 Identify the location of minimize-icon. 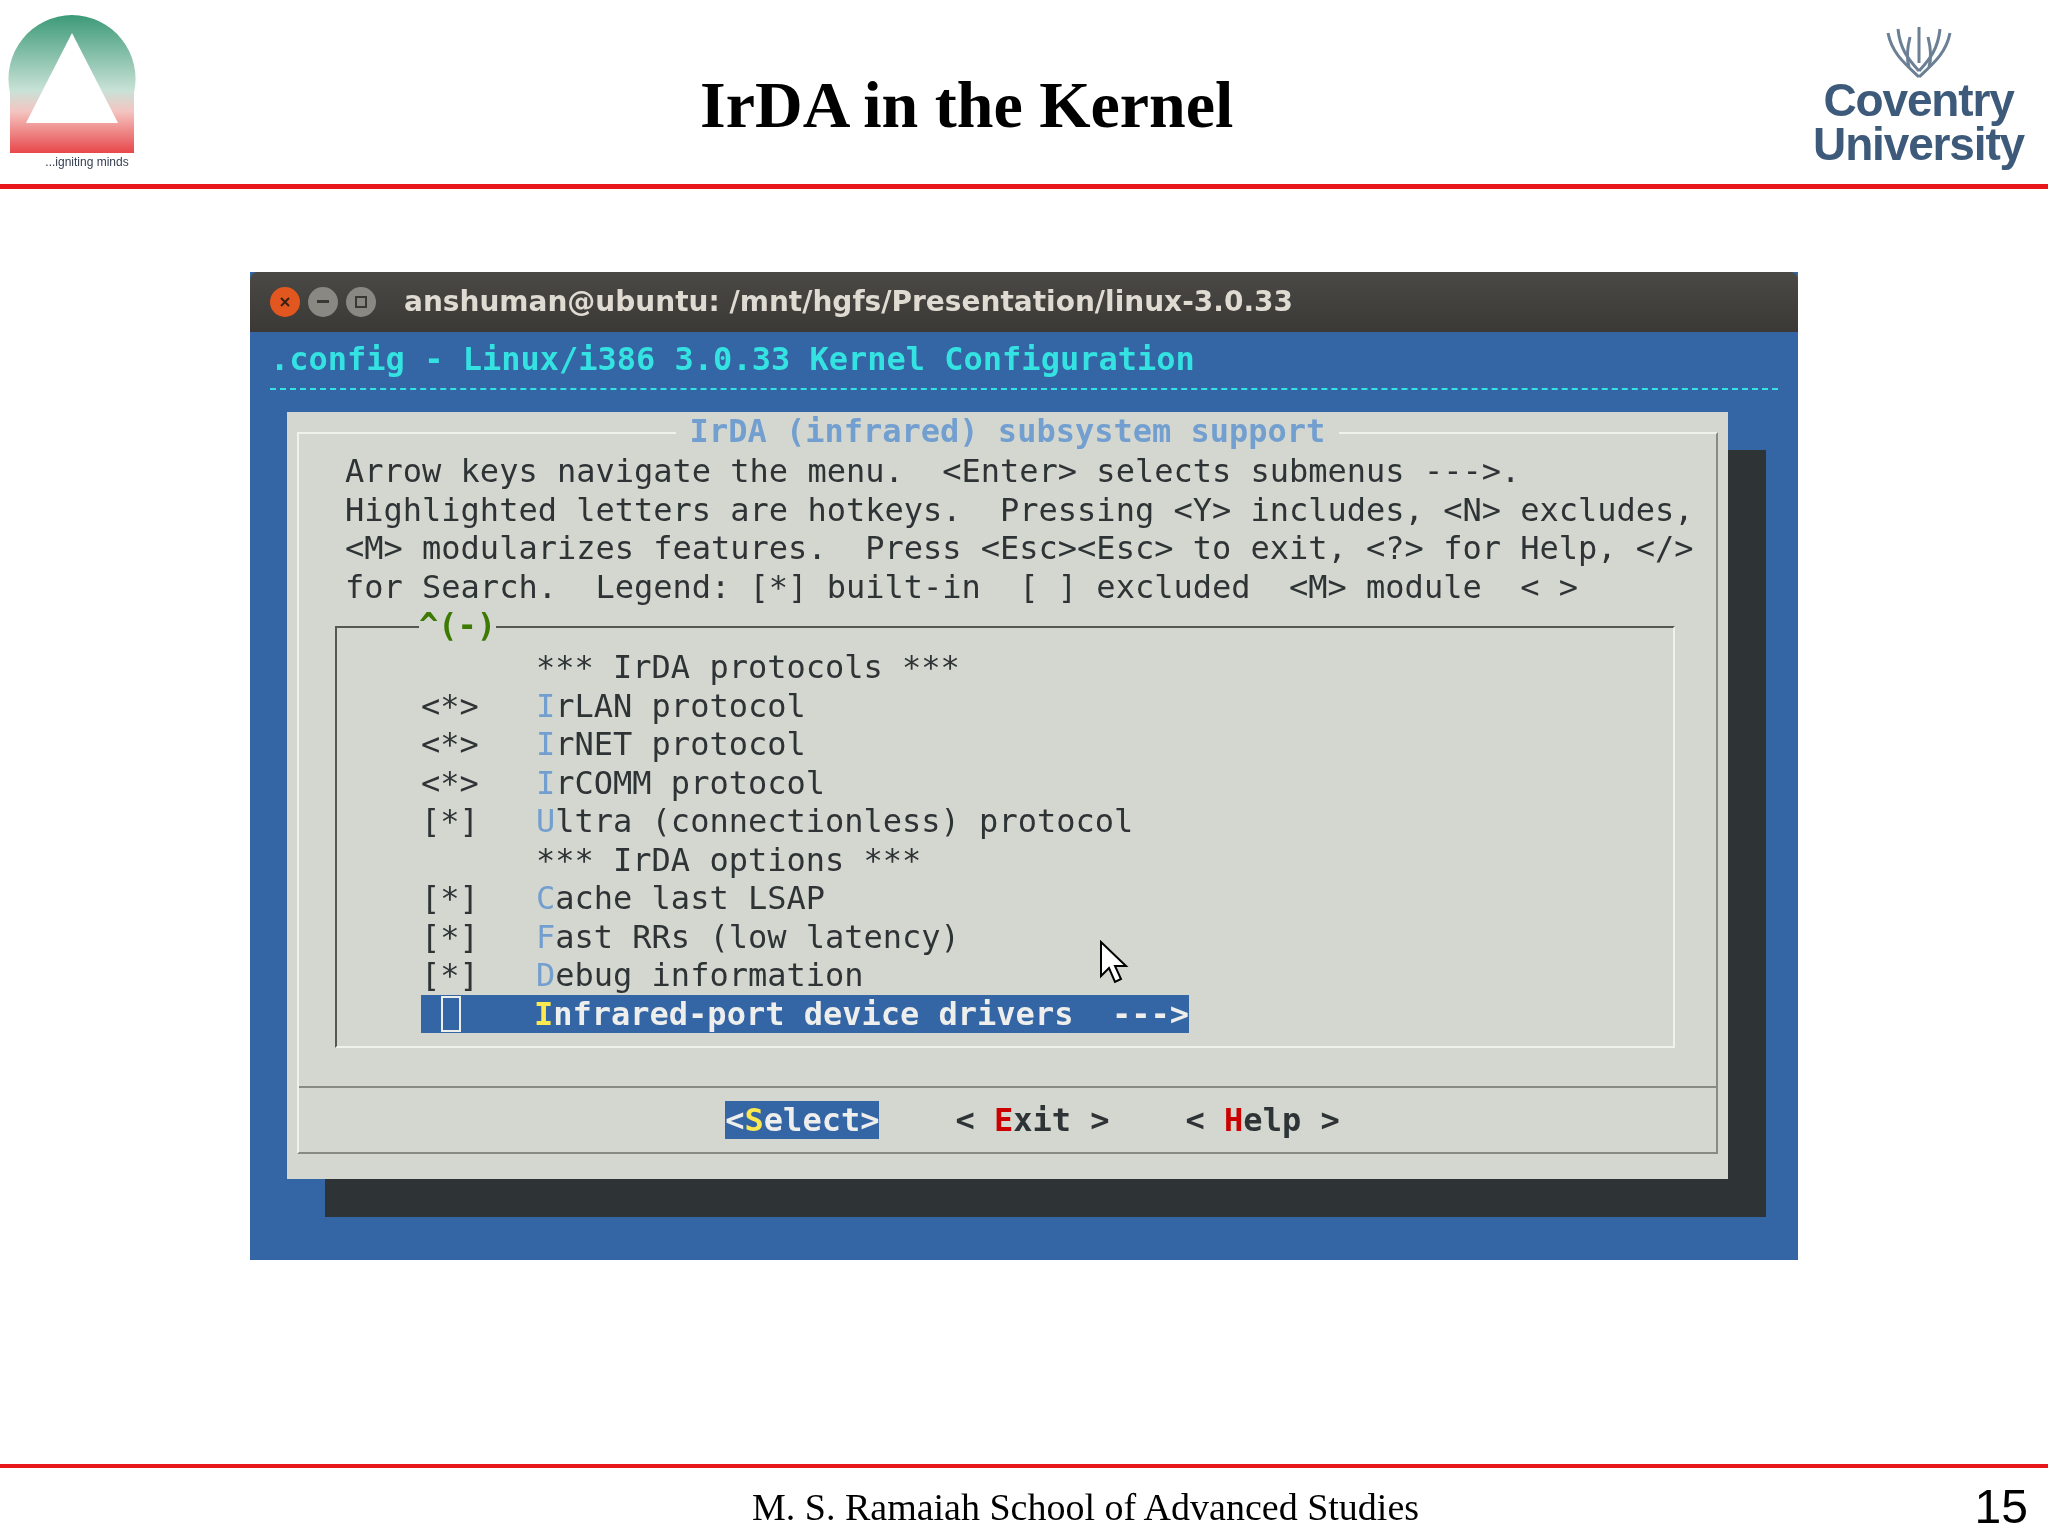
(323, 302).